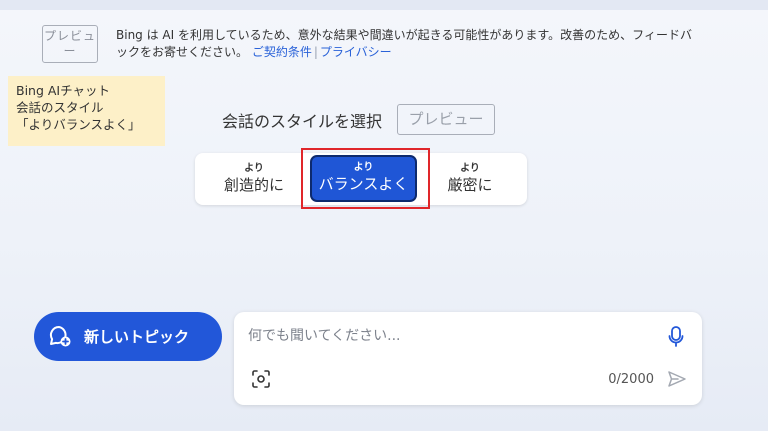 The height and width of the screenshot is (431, 768). Describe the element at coordinates (261, 379) in the screenshot. I see `visual-search-icon` at that location.